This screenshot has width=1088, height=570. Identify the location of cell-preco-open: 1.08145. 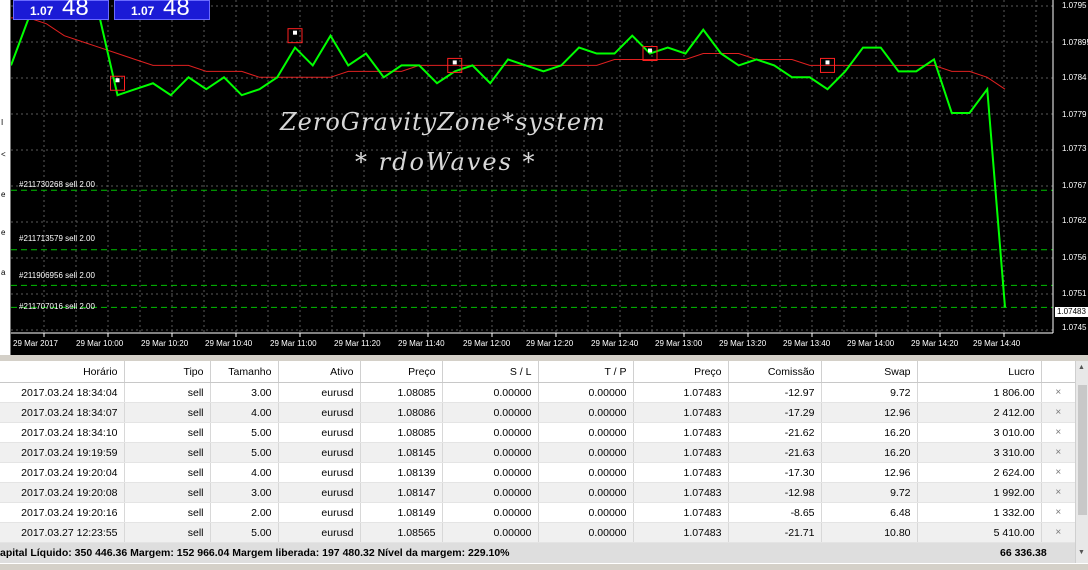
(401, 452).